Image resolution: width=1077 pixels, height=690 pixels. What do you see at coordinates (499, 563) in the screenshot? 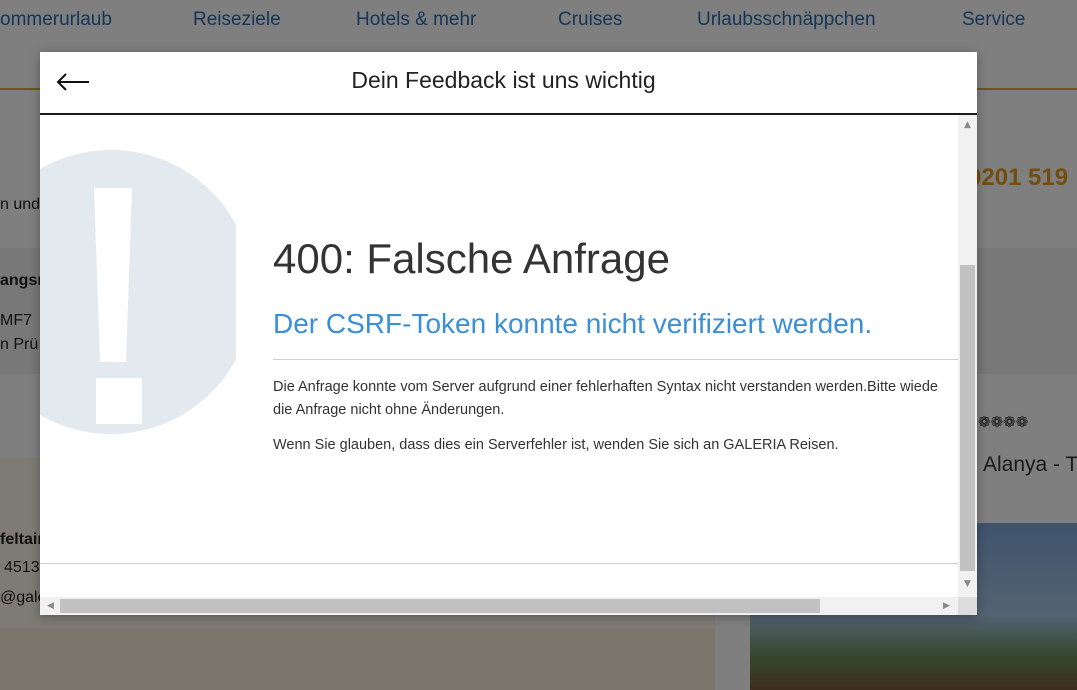
I see `footer-divider` at bounding box center [499, 563].